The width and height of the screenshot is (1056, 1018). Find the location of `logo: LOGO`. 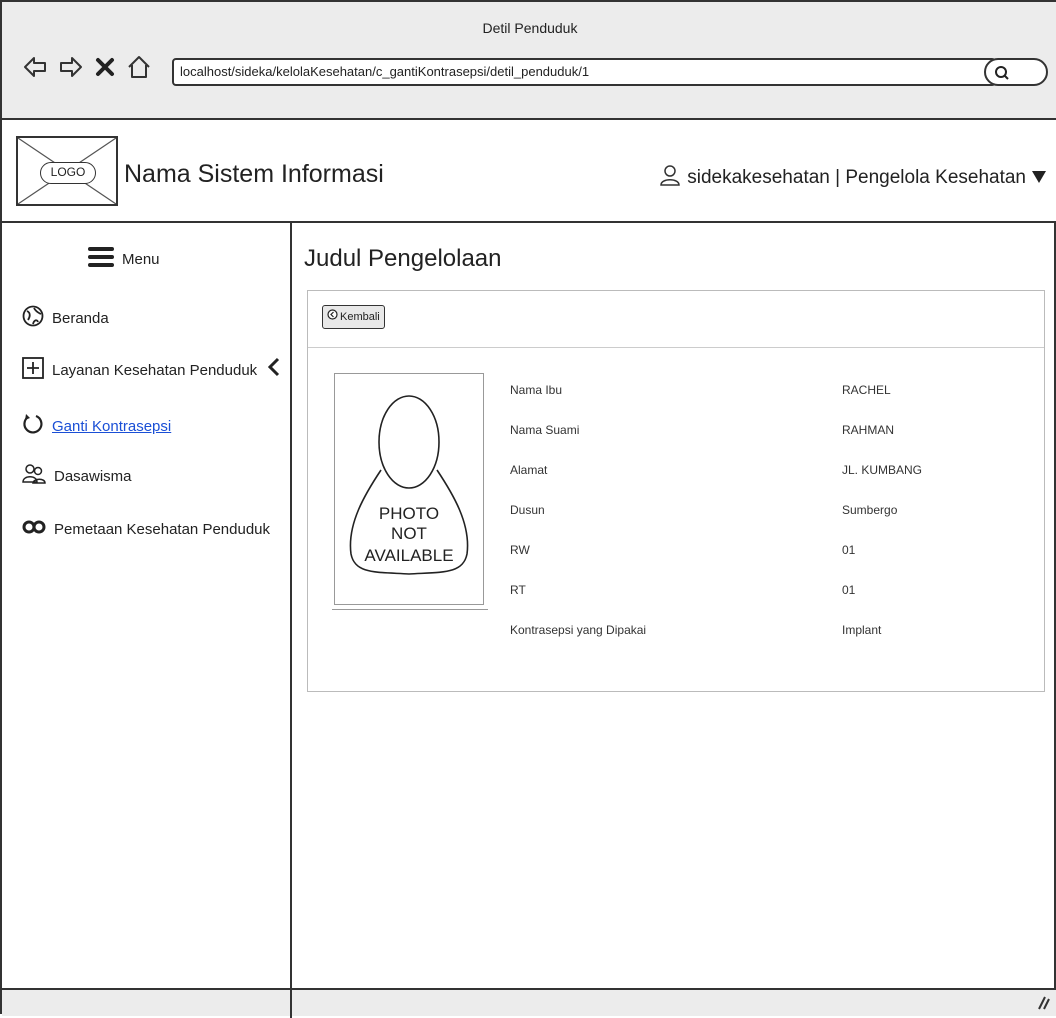

logo: LOGO is located at coordinates (67, 171).